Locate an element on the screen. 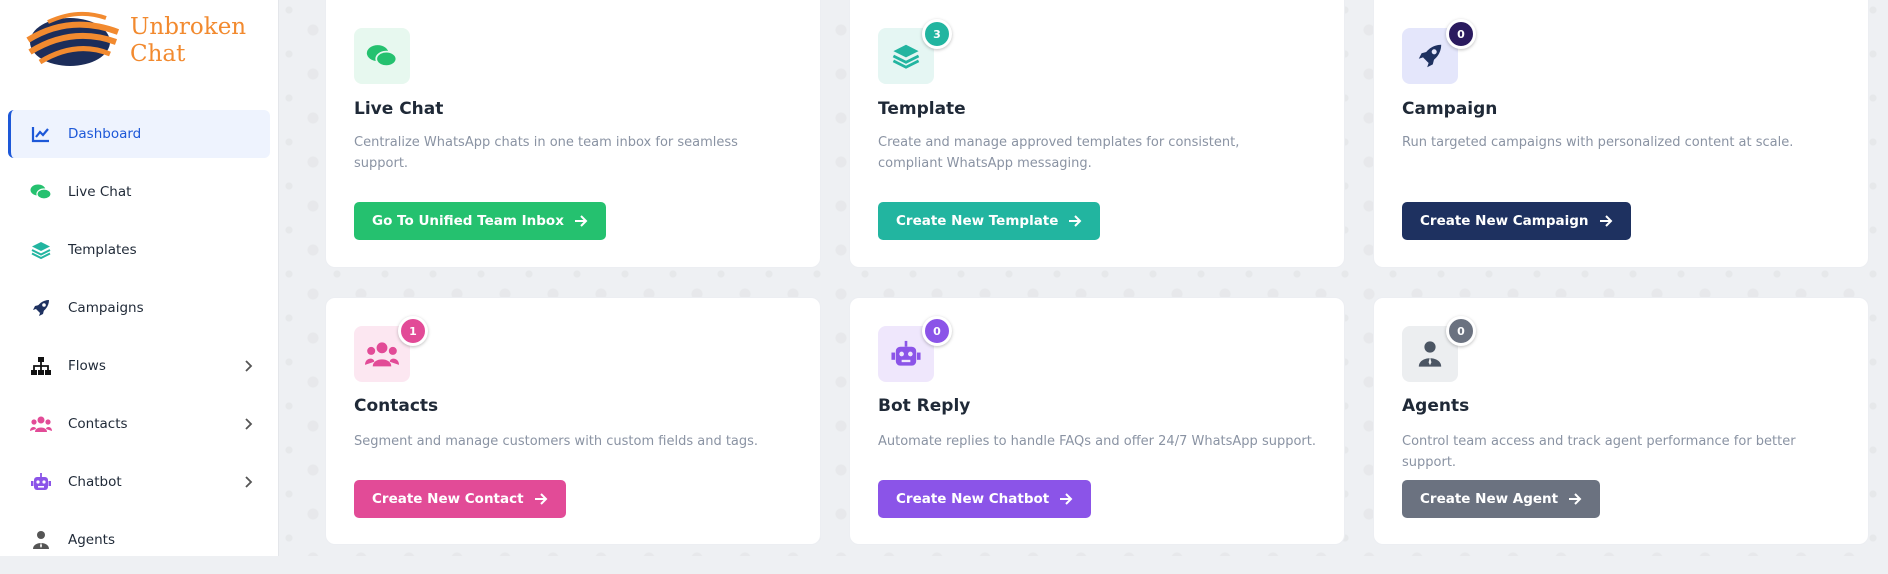 Image resolution: width=1888 pixels, height=574 pixels. create-new-template-button: Create New Template is located at coordinates (989, 221).